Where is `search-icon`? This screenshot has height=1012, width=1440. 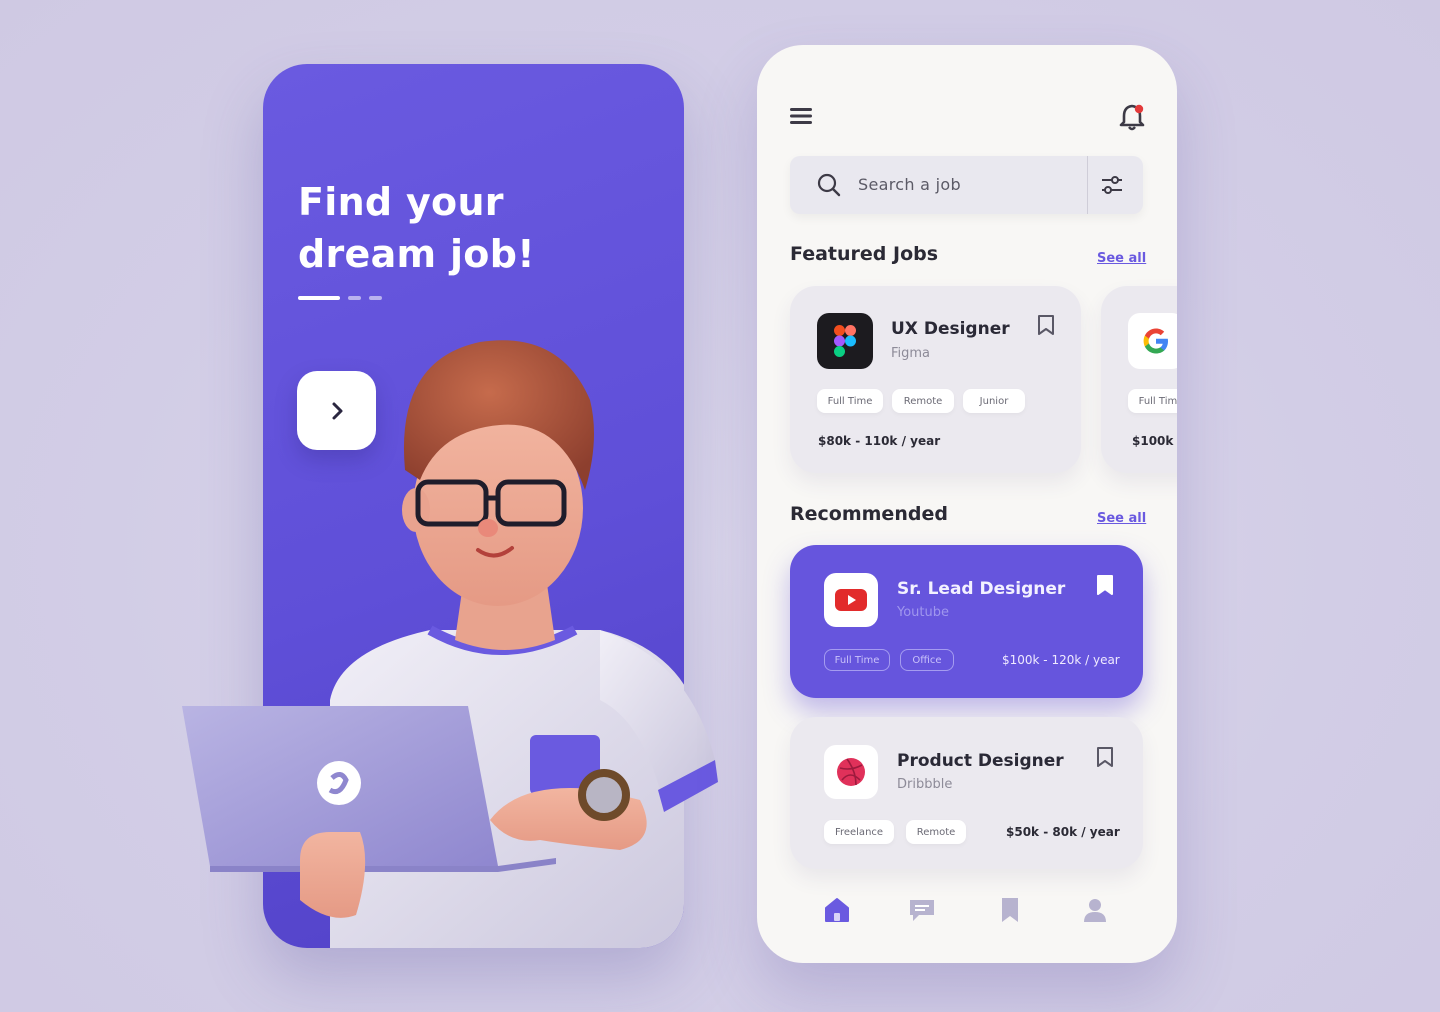 search-icon is located at coordinates (829, 185).